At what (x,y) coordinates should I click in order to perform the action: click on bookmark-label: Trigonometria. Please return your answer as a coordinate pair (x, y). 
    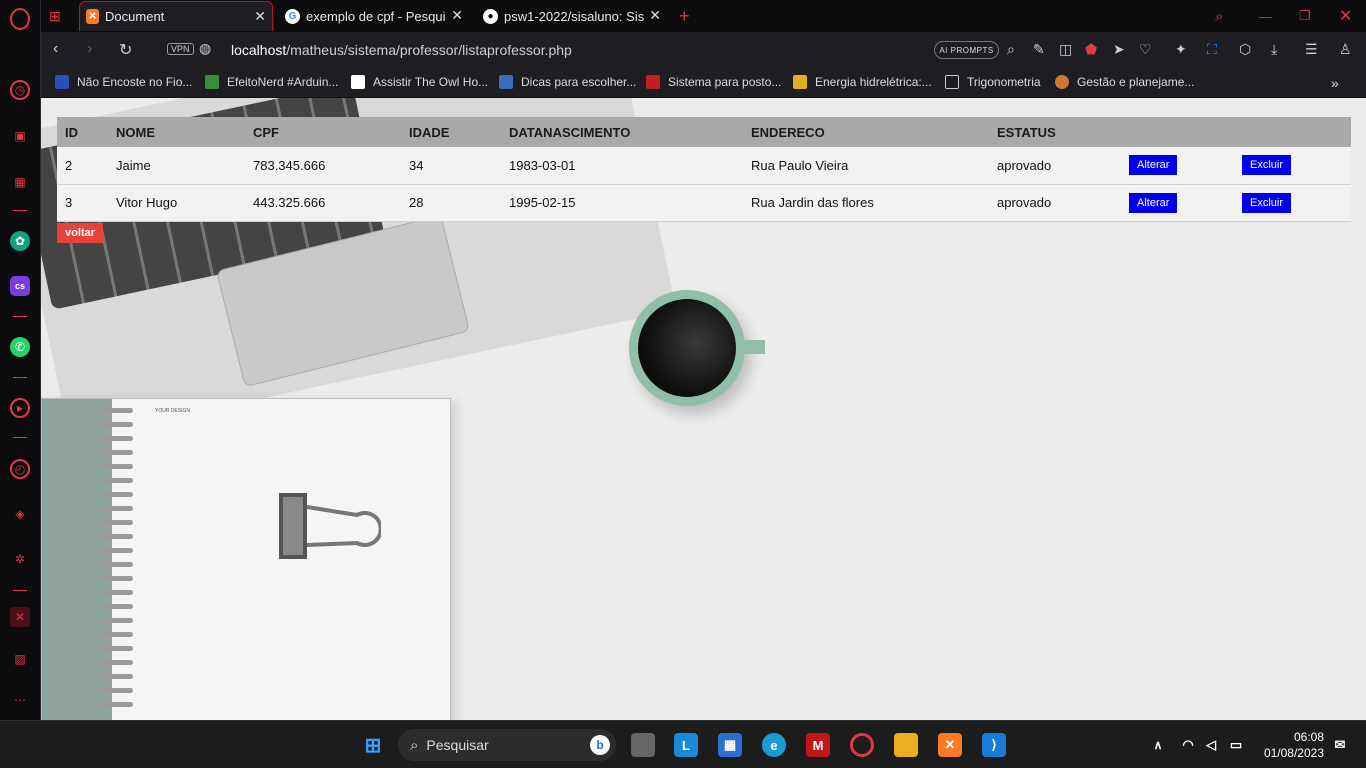
    Looking at the image, I should click on (1004, 82).